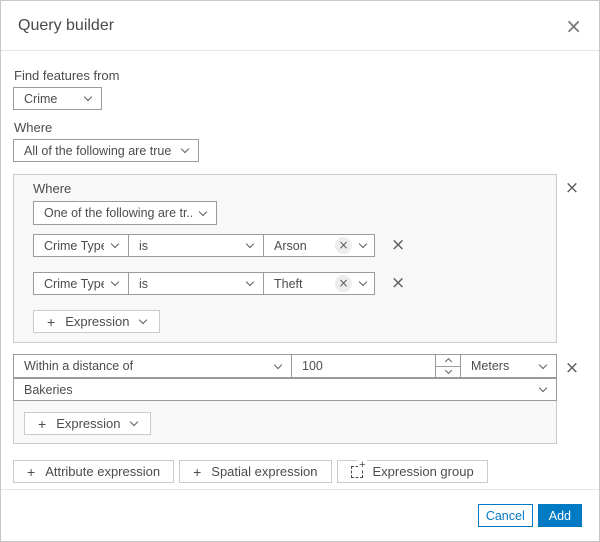 The height and width of the screenshot is (542, 600). I want to click on add-button: Add, so click(559, 515).